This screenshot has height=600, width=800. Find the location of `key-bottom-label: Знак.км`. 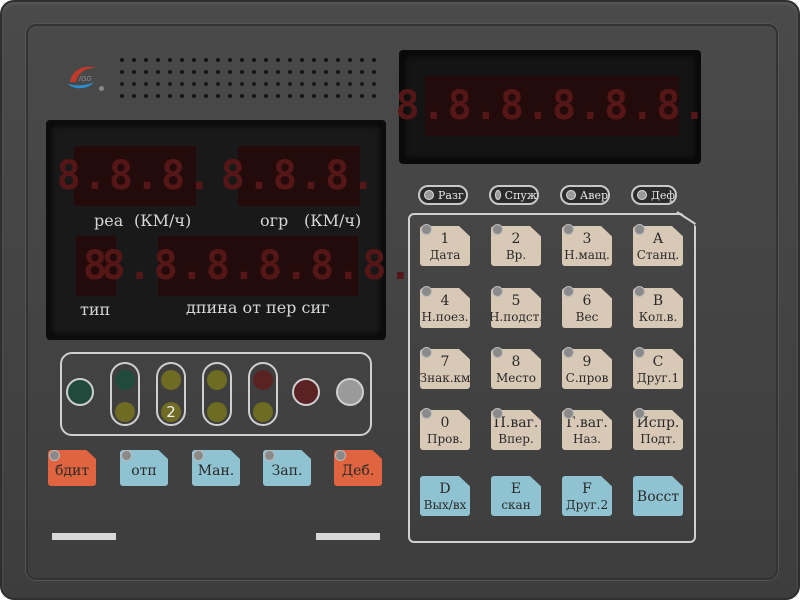

key-bottom-label: Знак.км is located at coordinates (445, 378).